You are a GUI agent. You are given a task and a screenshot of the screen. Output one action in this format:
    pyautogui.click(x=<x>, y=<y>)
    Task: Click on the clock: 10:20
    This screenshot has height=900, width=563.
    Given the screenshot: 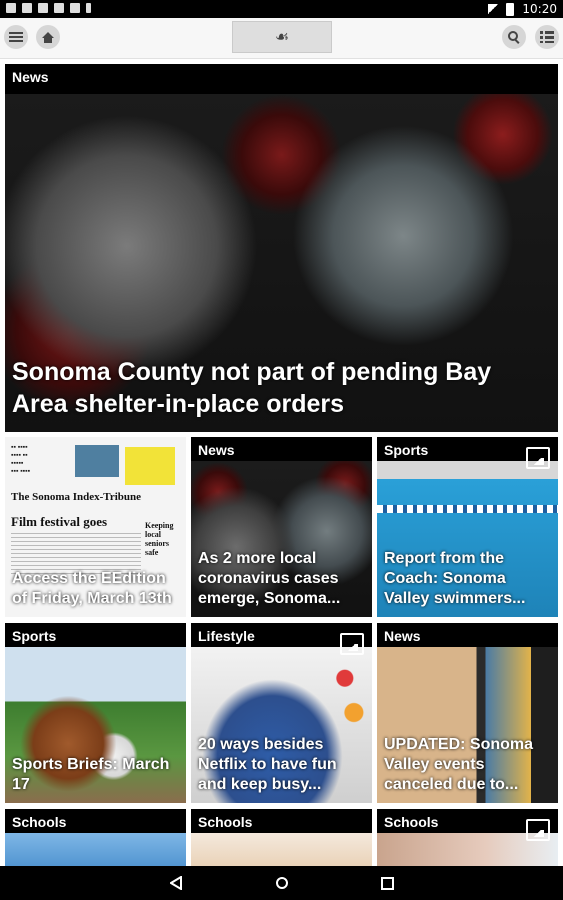 What is the action you would take?
    pyautogui.click(x=539, y=9)
    